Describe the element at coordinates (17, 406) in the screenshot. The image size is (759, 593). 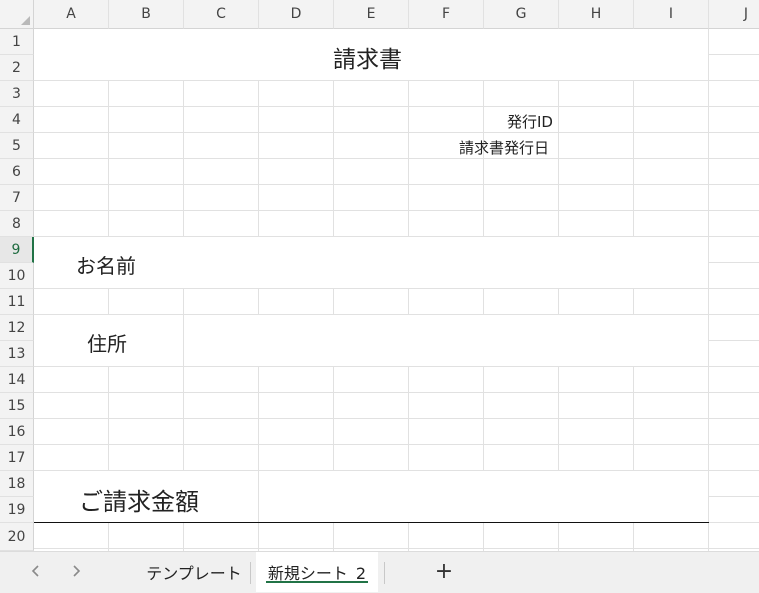
I see `row-header-15: 15` at that location.